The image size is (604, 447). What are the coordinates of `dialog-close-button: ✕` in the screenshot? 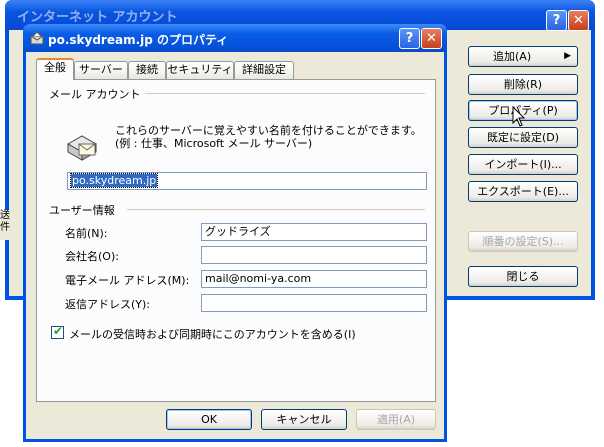 It's located at (431, 38).